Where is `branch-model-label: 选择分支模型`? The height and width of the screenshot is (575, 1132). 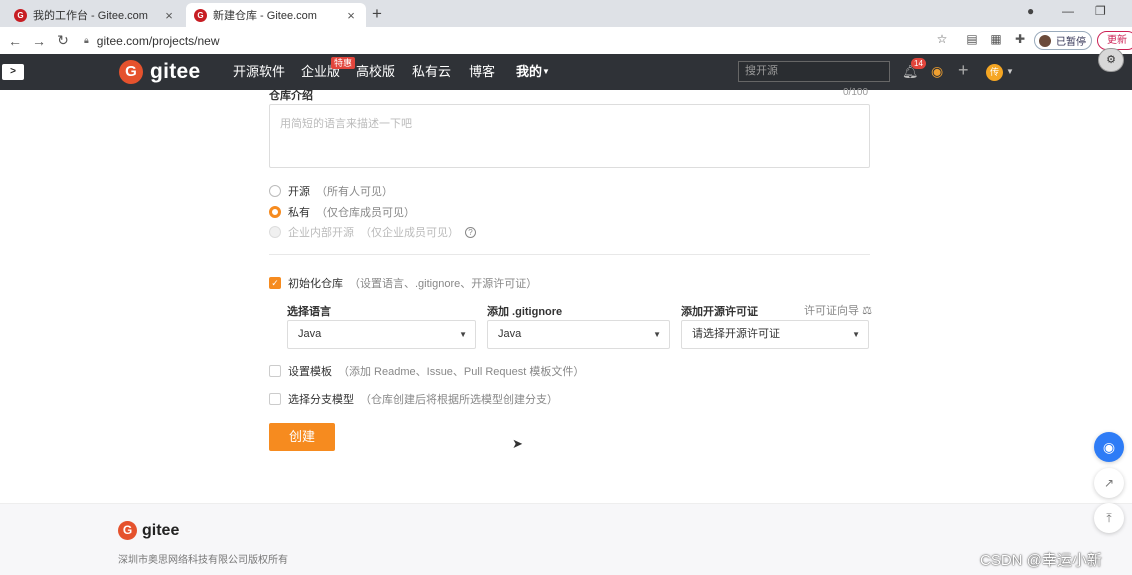
branch-model-label: 选择分支模型 is located at coordinates (321, 400).